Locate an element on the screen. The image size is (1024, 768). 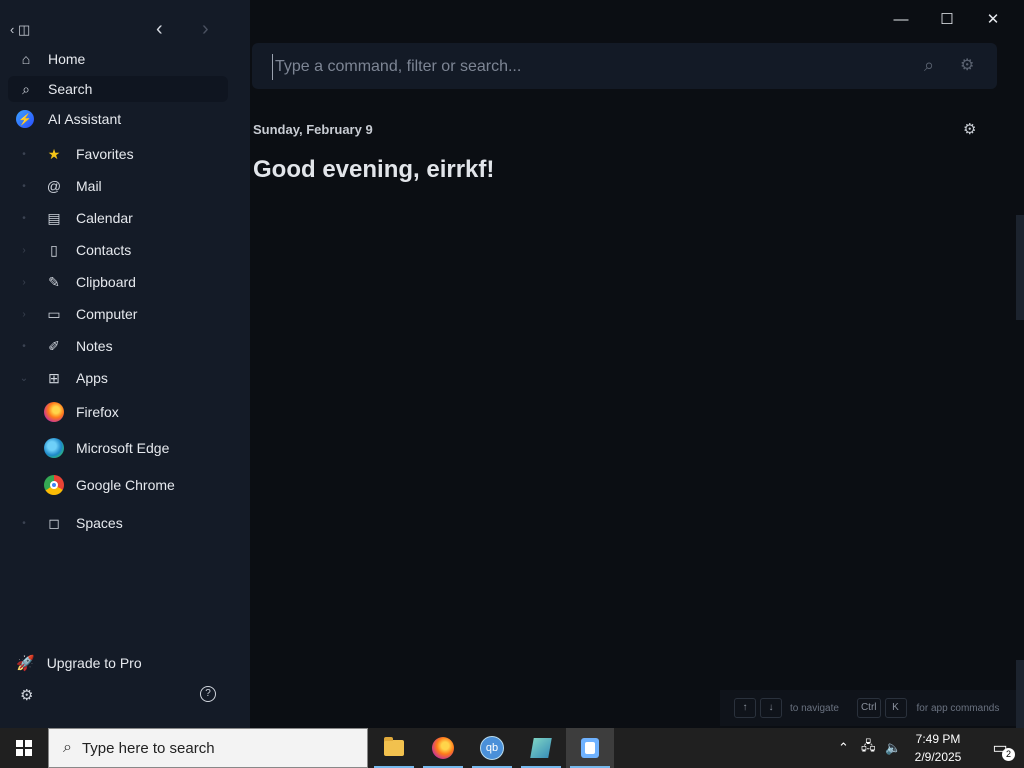
sidebar-item-clipboard: › ✎ Clipboard is located at coordinates (118, 282).